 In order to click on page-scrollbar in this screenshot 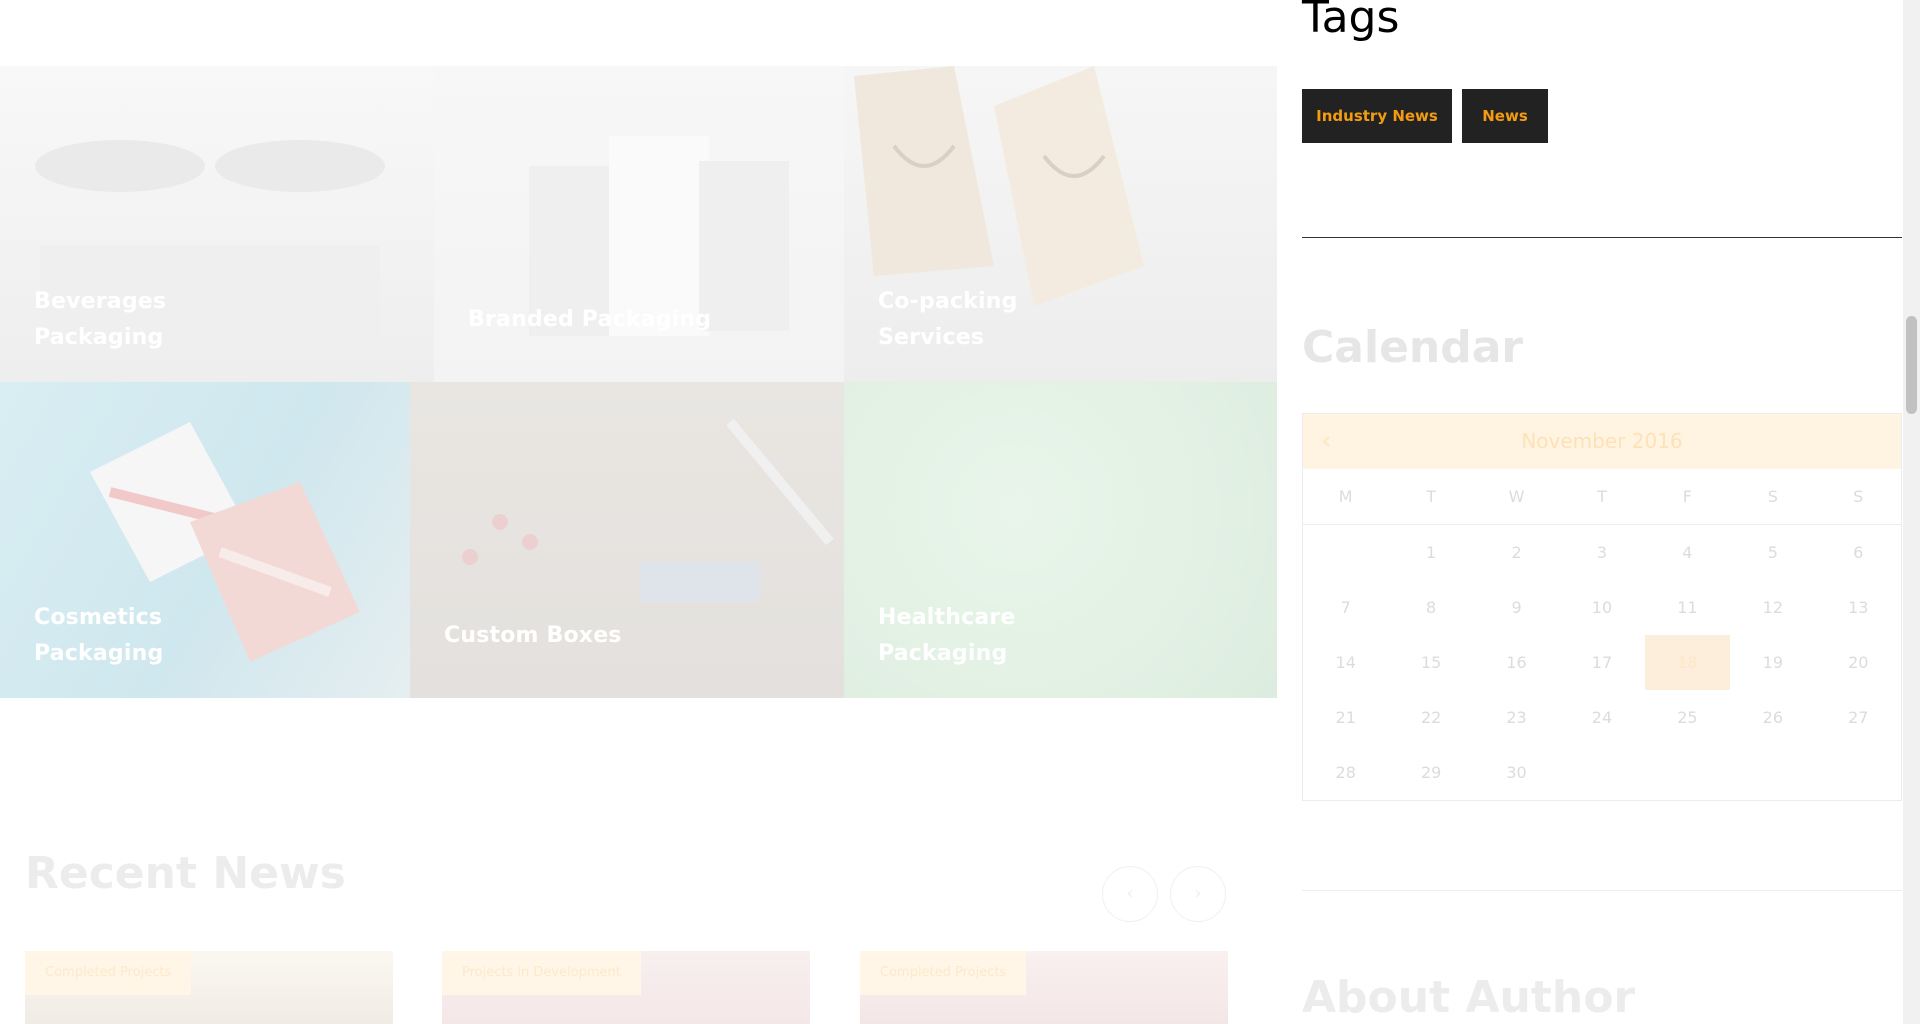, I will do `click(1911, 512)`.